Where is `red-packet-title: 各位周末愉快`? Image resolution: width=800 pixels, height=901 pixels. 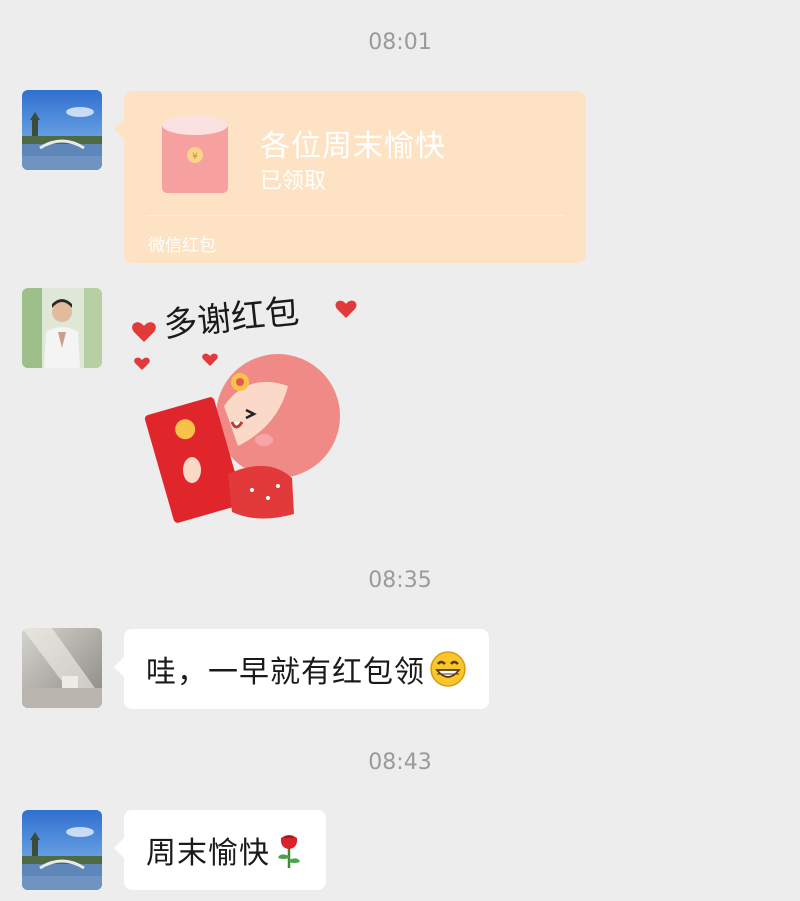
red-packet-title: 各位周末愉快 is located at coordinates (353, 146).